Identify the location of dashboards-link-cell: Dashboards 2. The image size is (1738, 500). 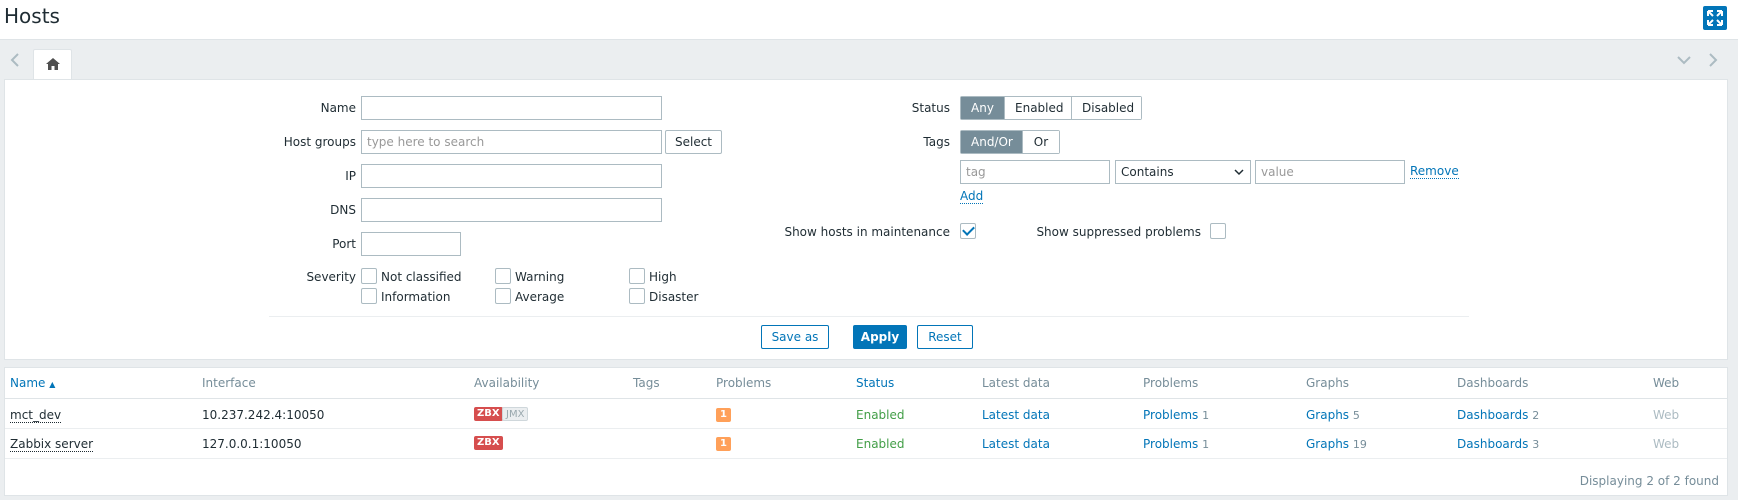
(1498, 415).